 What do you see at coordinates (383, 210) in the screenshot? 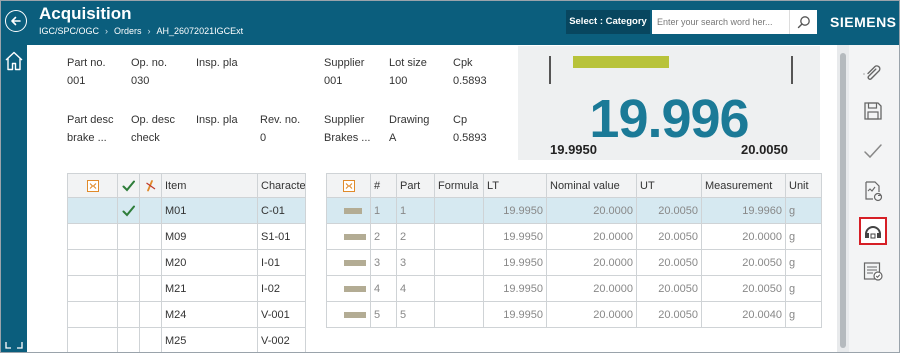
I see `row-number-cell: 1` at bounding box center [383, 210].